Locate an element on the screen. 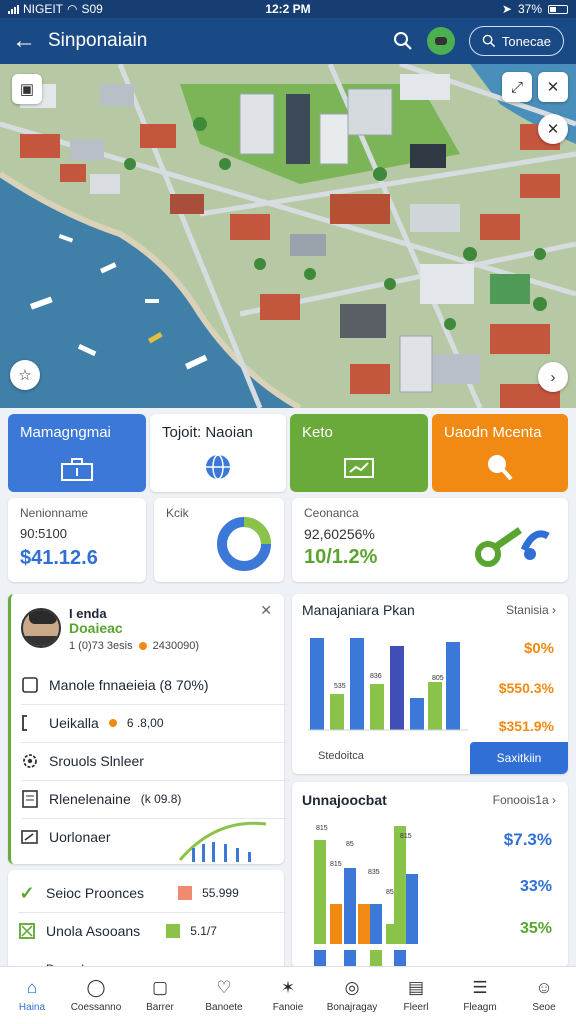 The height and width of the screenshot is (1024, 576). bottom-nav-item: ▢ Barrer is located at coordinates (160, 995).